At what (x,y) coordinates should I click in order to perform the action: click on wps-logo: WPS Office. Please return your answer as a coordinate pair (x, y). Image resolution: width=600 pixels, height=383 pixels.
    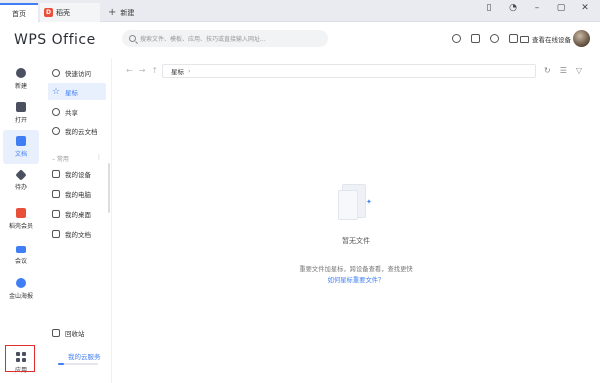
    Looking at the image, I should click on (55, 40).